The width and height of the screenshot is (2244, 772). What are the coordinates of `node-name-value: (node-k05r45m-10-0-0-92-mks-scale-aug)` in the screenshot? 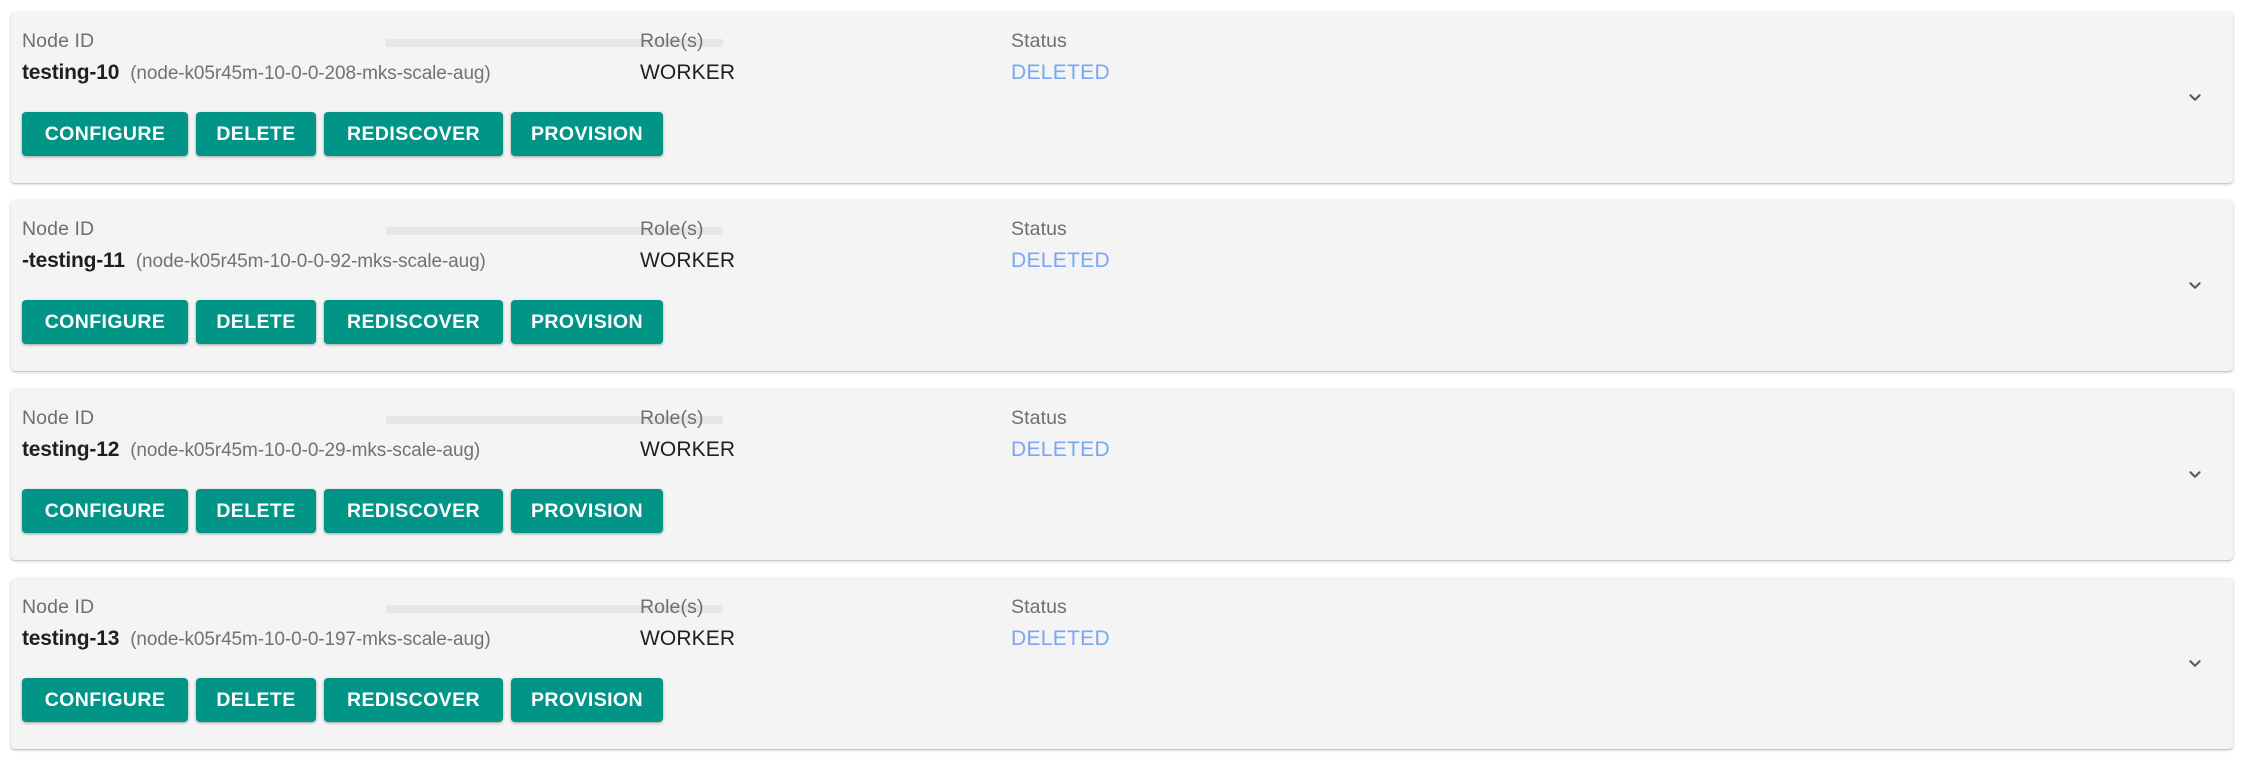 It's located at (310, 261).